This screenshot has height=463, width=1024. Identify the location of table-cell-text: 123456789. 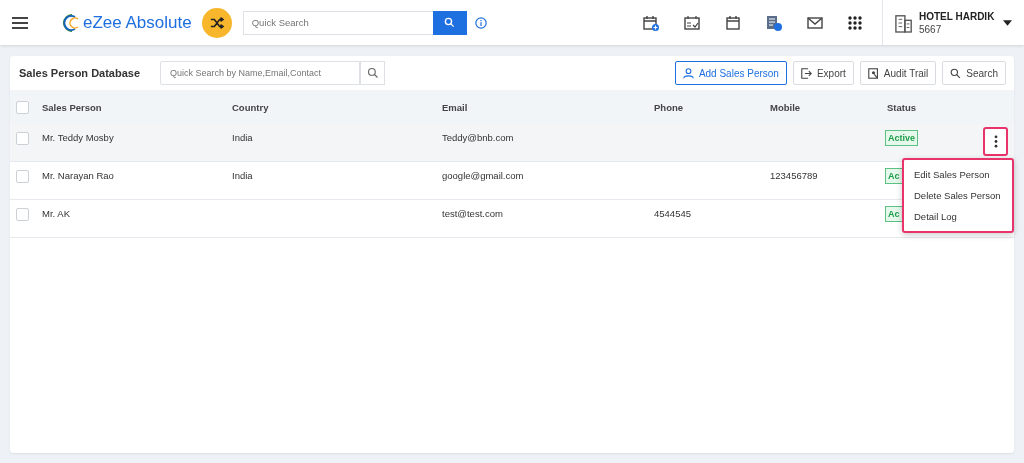
(794, 175).